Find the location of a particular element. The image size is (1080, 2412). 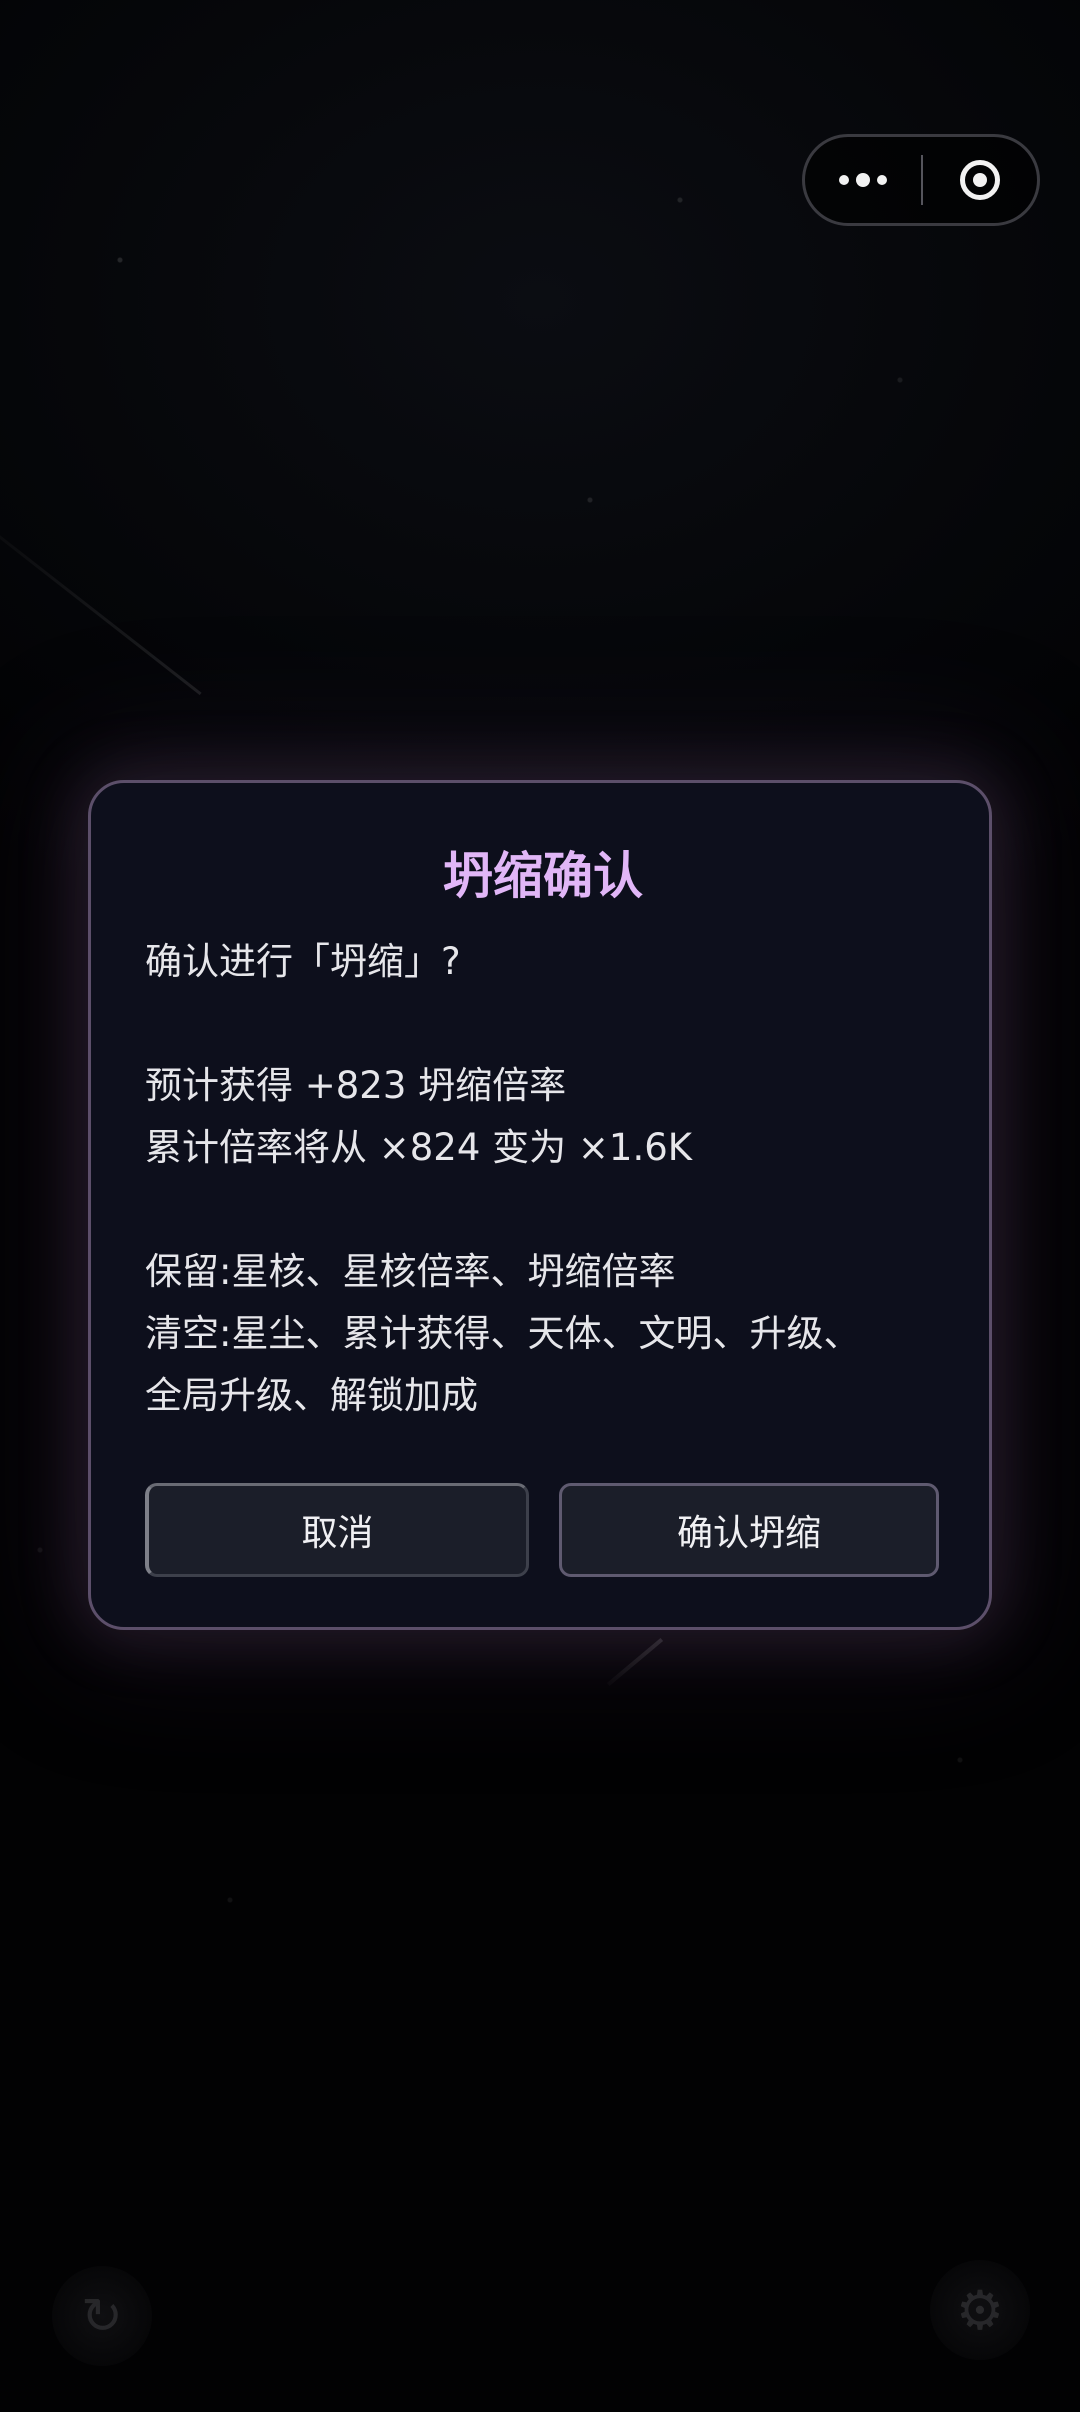

more-button is located at coordinates (863, 180).